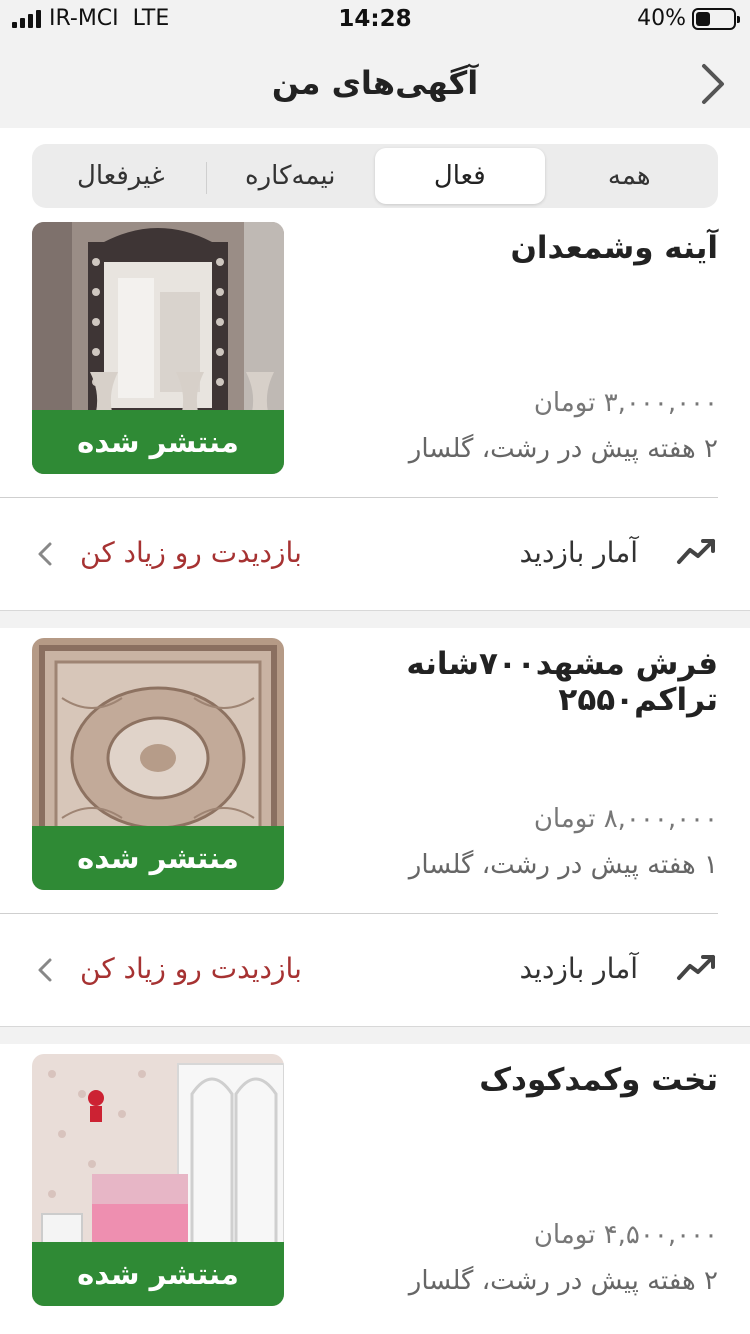 Image resolution: width=750 pixels, height=1334 pixels. I want to click on tab-label: نیمه‌کاره, so click(290, 176).